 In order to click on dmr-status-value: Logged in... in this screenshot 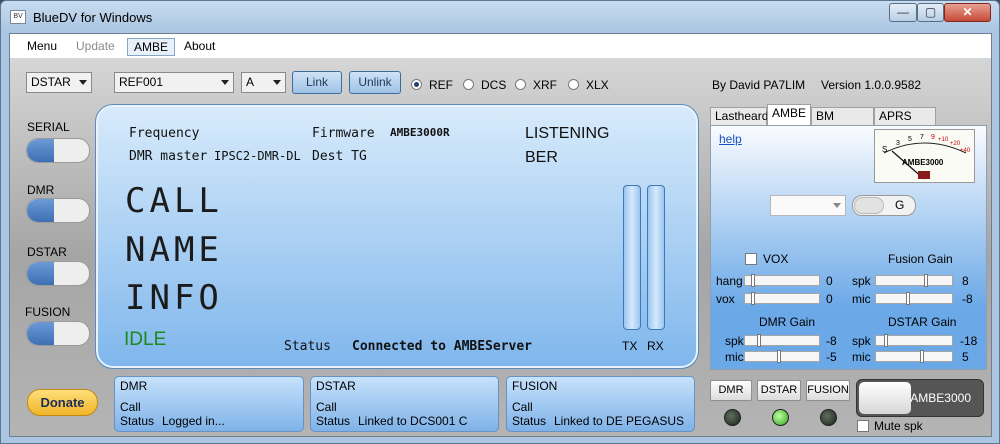, I will do `click(193, 421)`.